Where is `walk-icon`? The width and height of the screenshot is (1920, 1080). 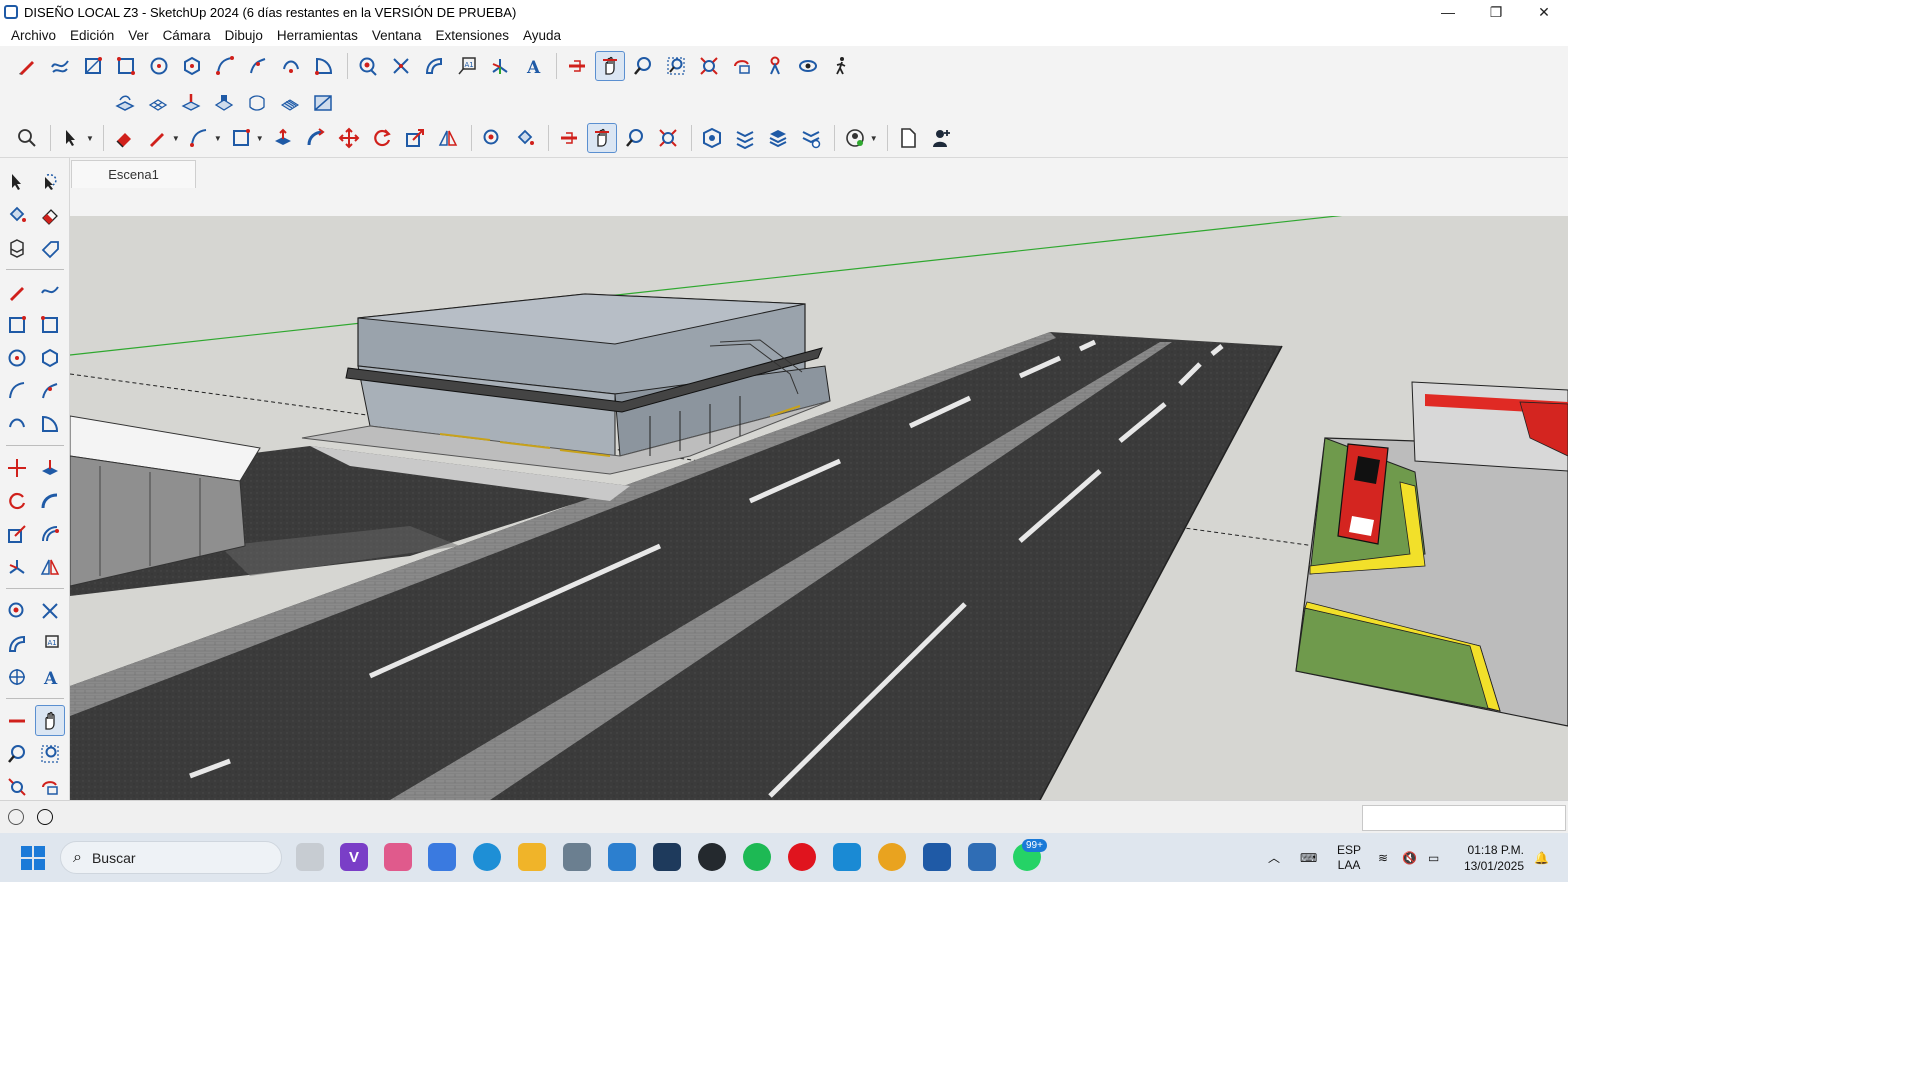
walk-icon is located at coordinates (841, 66).